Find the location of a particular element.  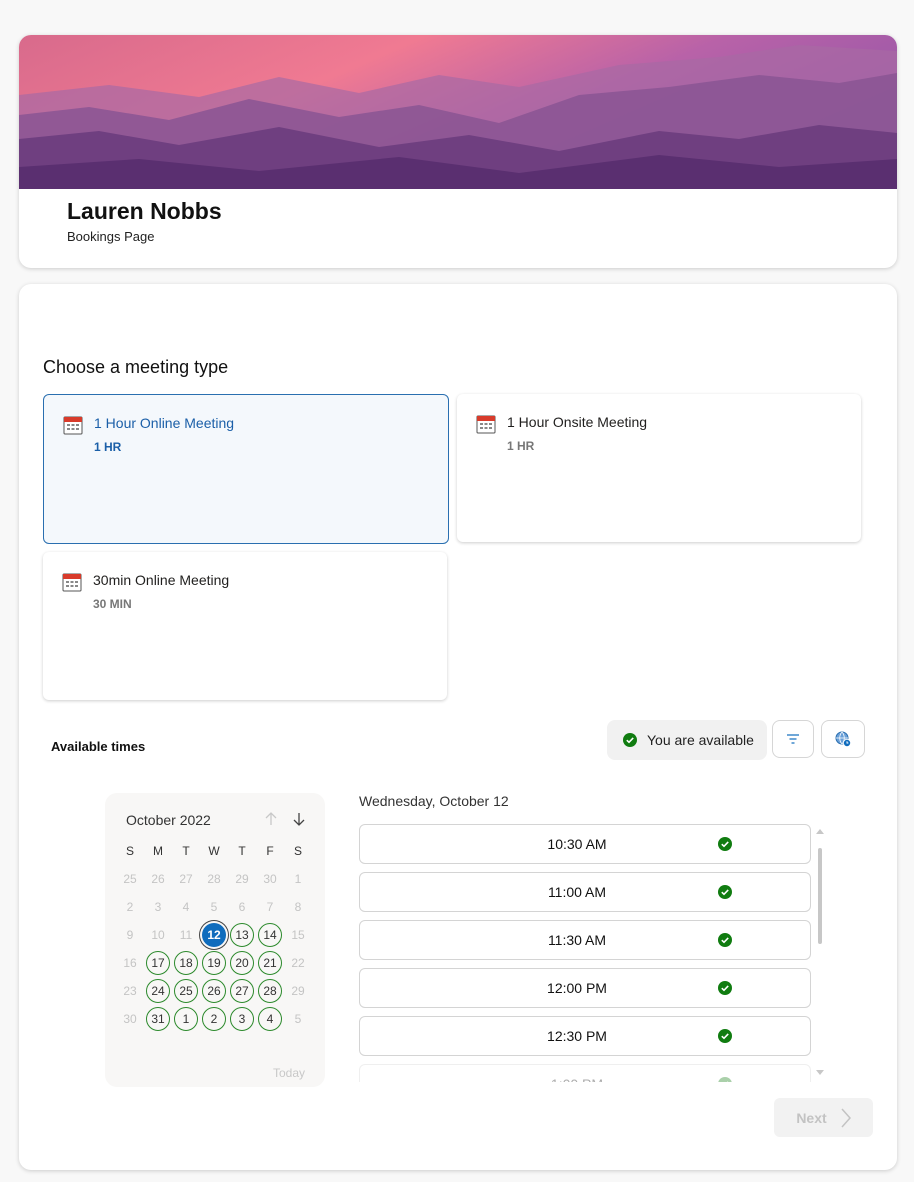

calendar-month-label: October 2022 is located at coordinates (168, 820).